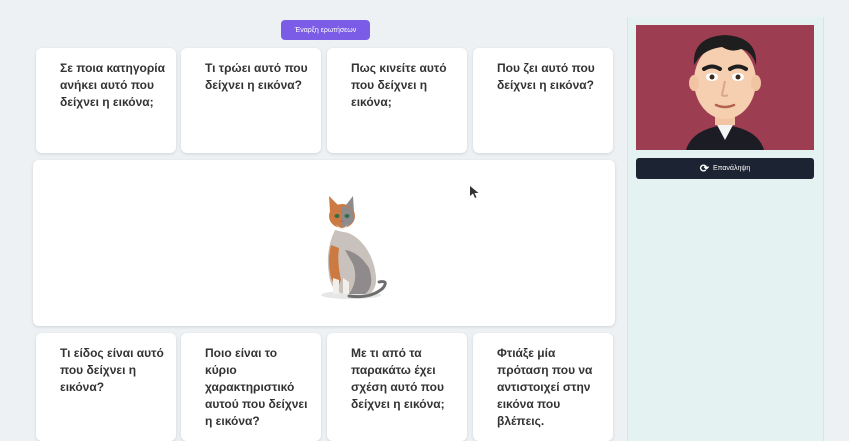  I want to click on cat-illustration, so click(354, 247).